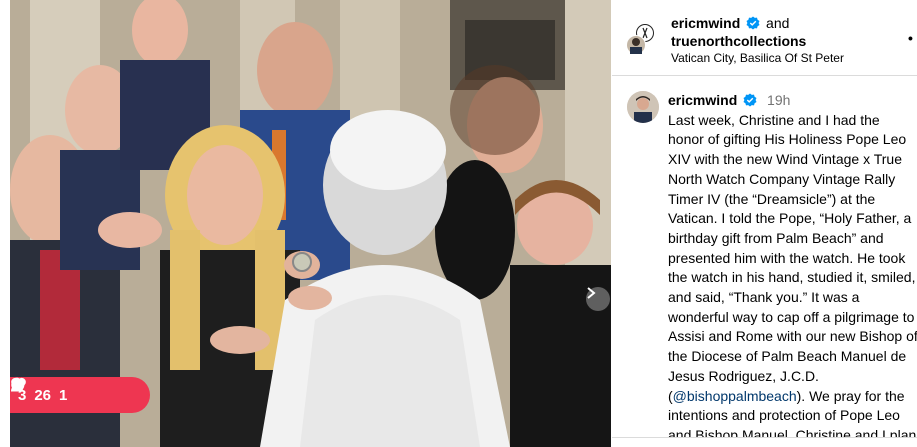 The width and height of the screenshot is (917, 447). What do you see at coordinates (80, 395) in the screenshot?
I see `activity-notification-pill: 3 26 1` at bounding box center [80, 395].